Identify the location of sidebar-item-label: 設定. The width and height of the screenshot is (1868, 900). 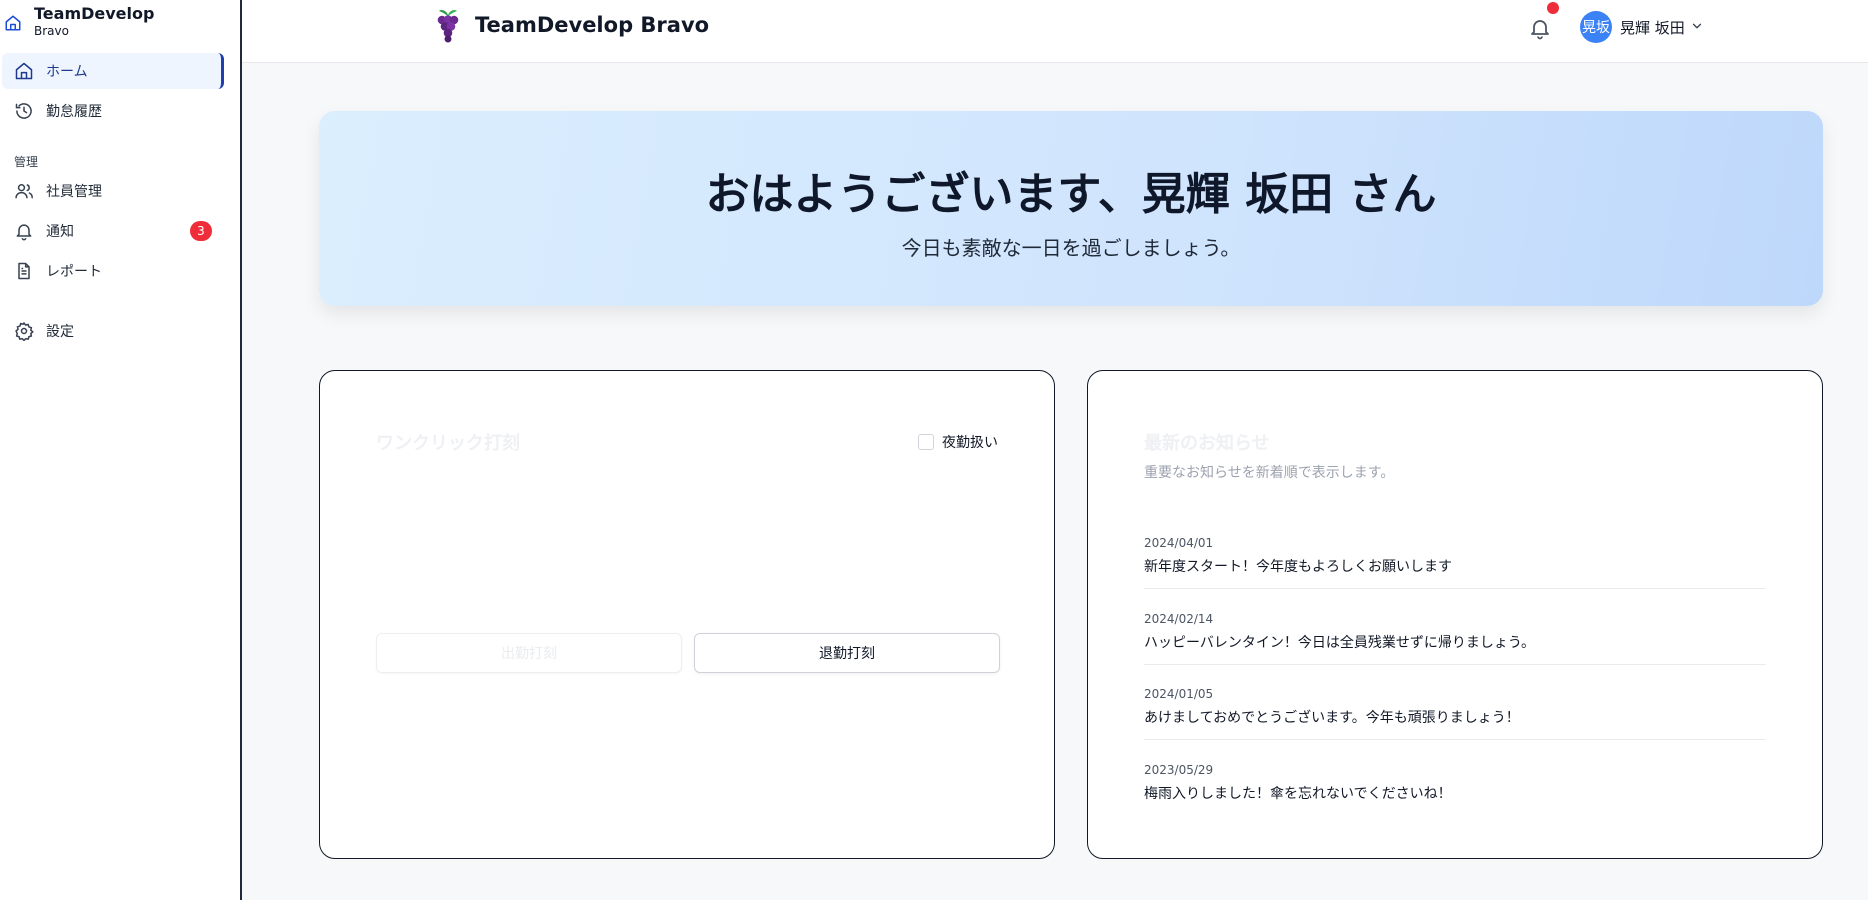
(60, 332).